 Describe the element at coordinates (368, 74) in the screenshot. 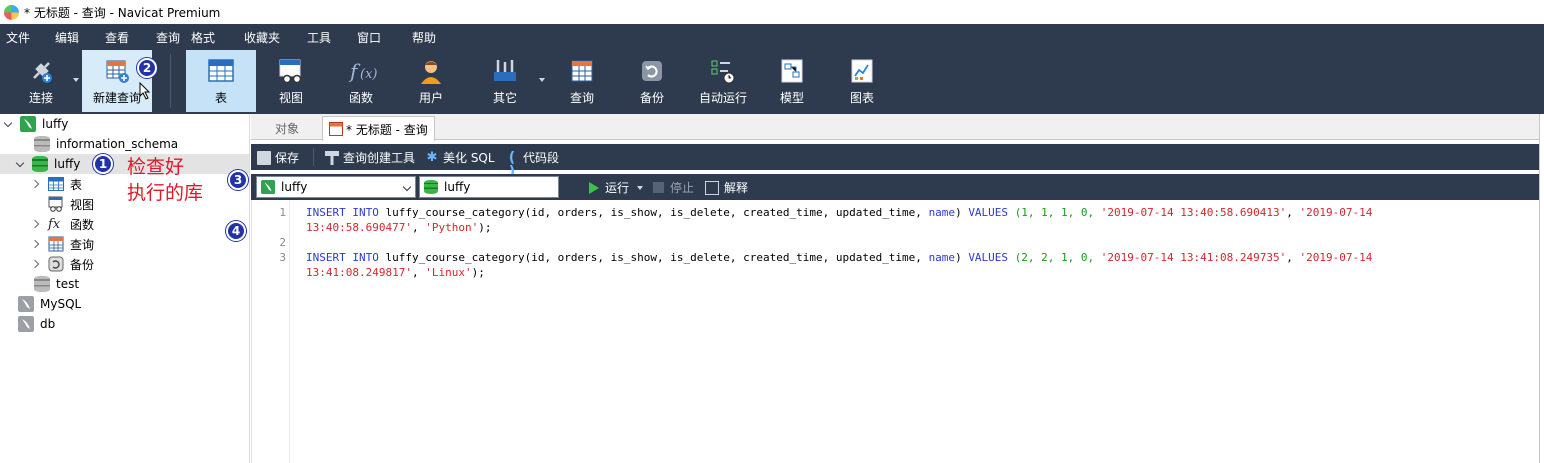

I see `svg-text: (x)` at that location.